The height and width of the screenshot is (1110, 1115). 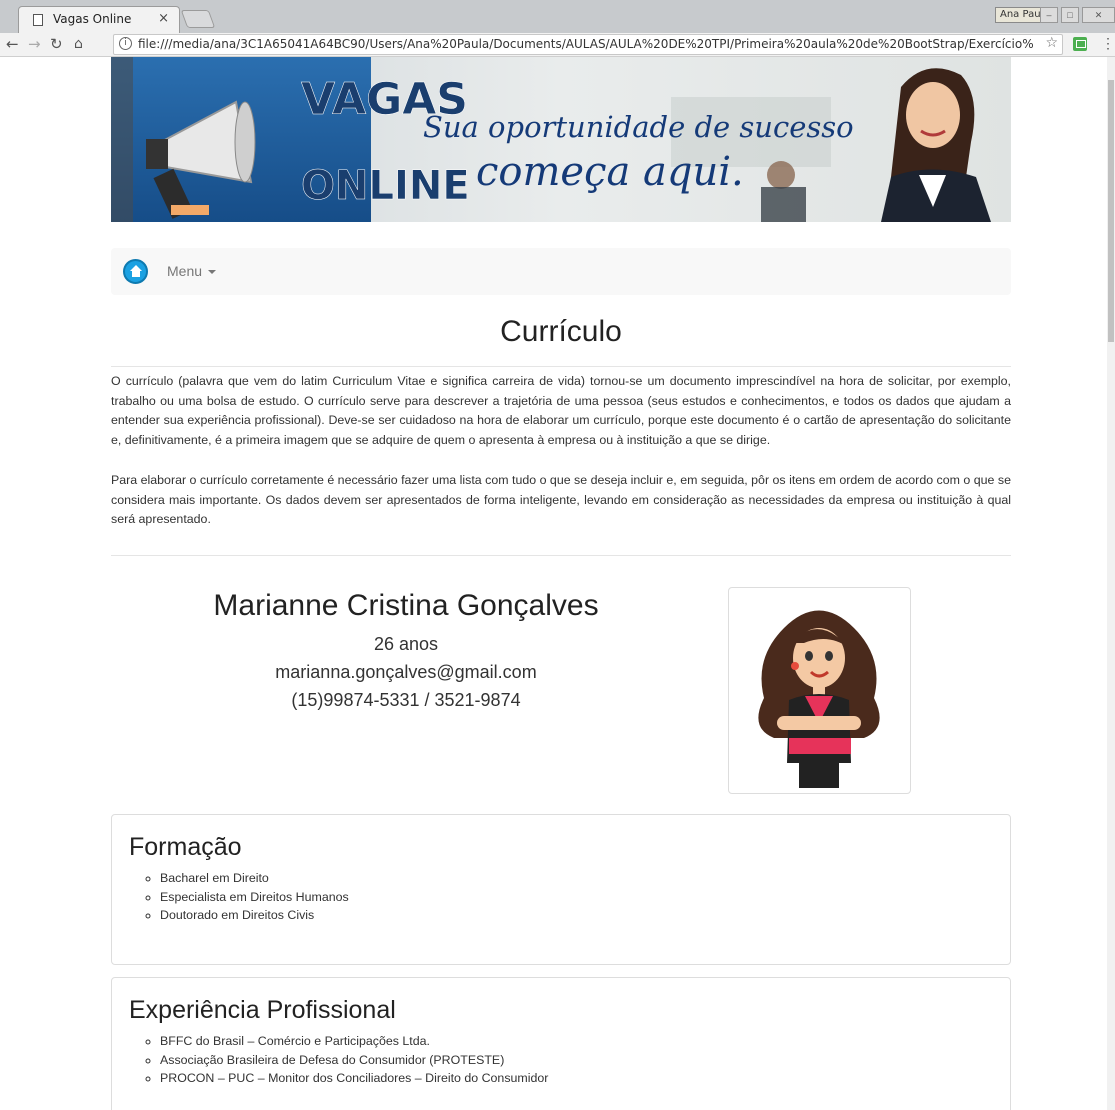 I want to click on browser-menu-icon: ⋮, so click(x=1108, y=43).